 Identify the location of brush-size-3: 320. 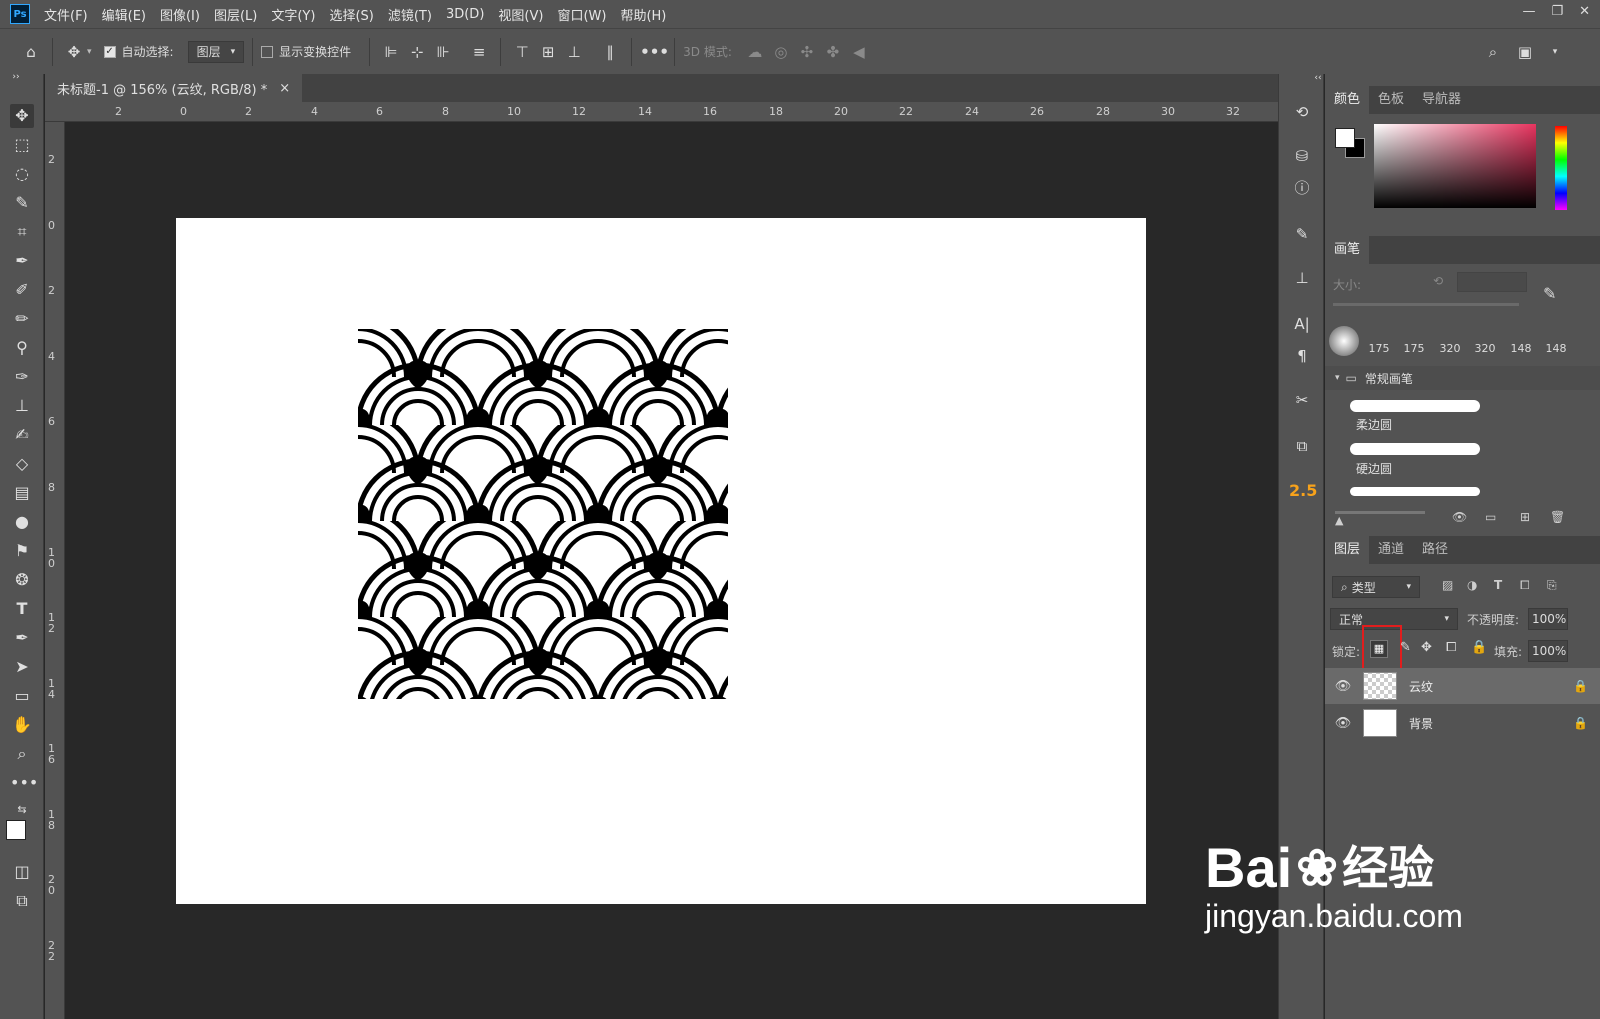
(1450, 348).